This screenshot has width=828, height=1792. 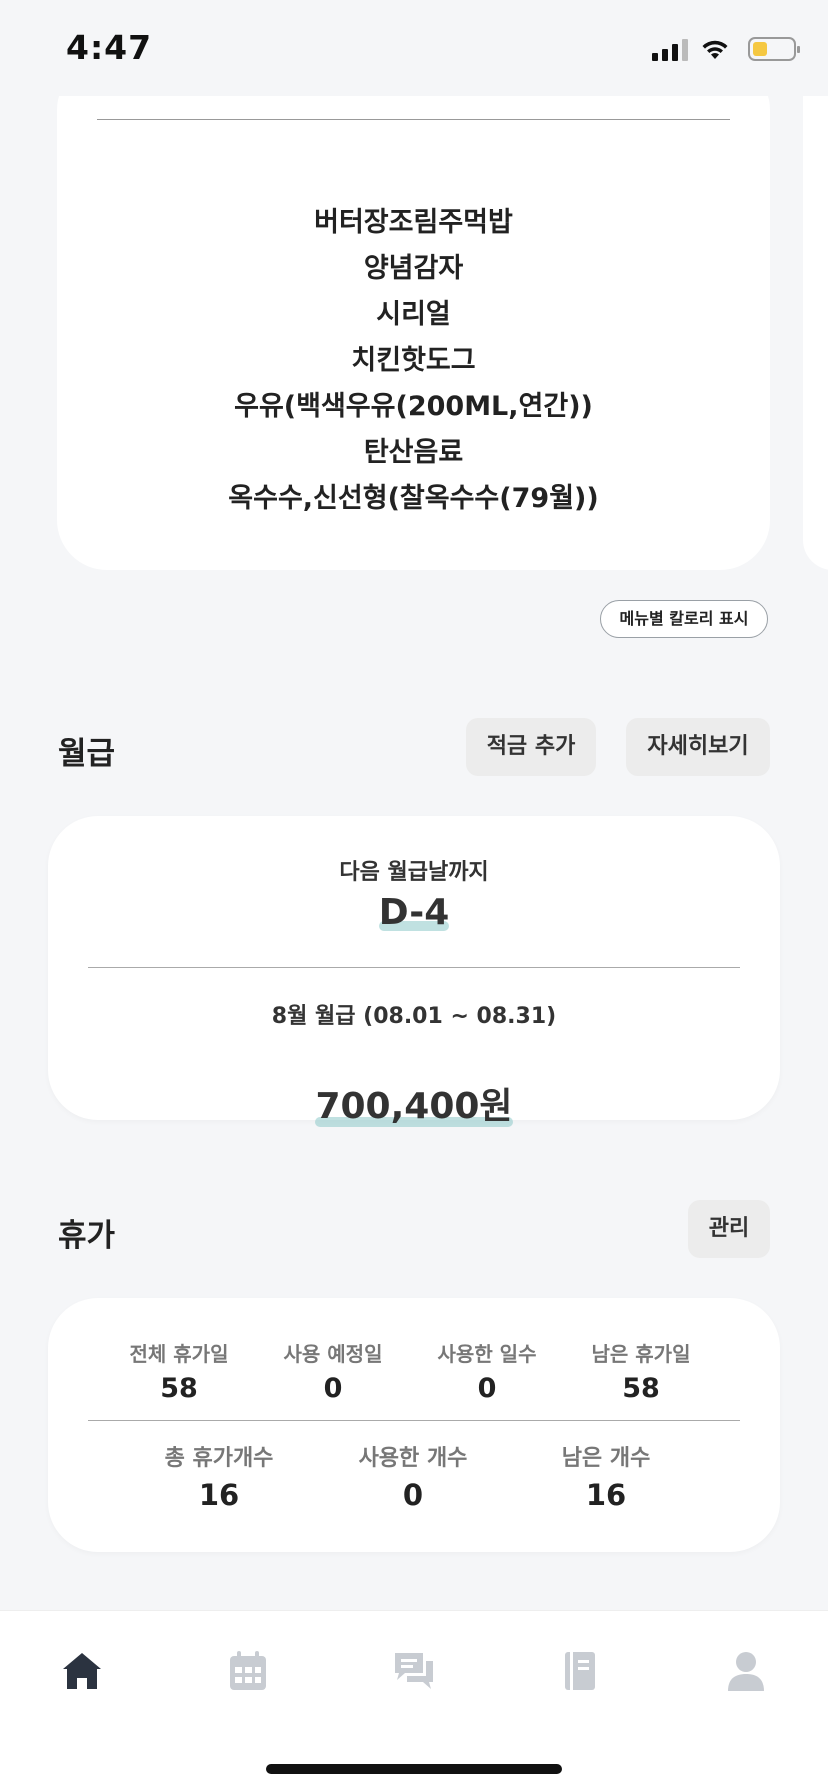 I want to click on salary-section-title: 월급, so click(x=87, y=754).